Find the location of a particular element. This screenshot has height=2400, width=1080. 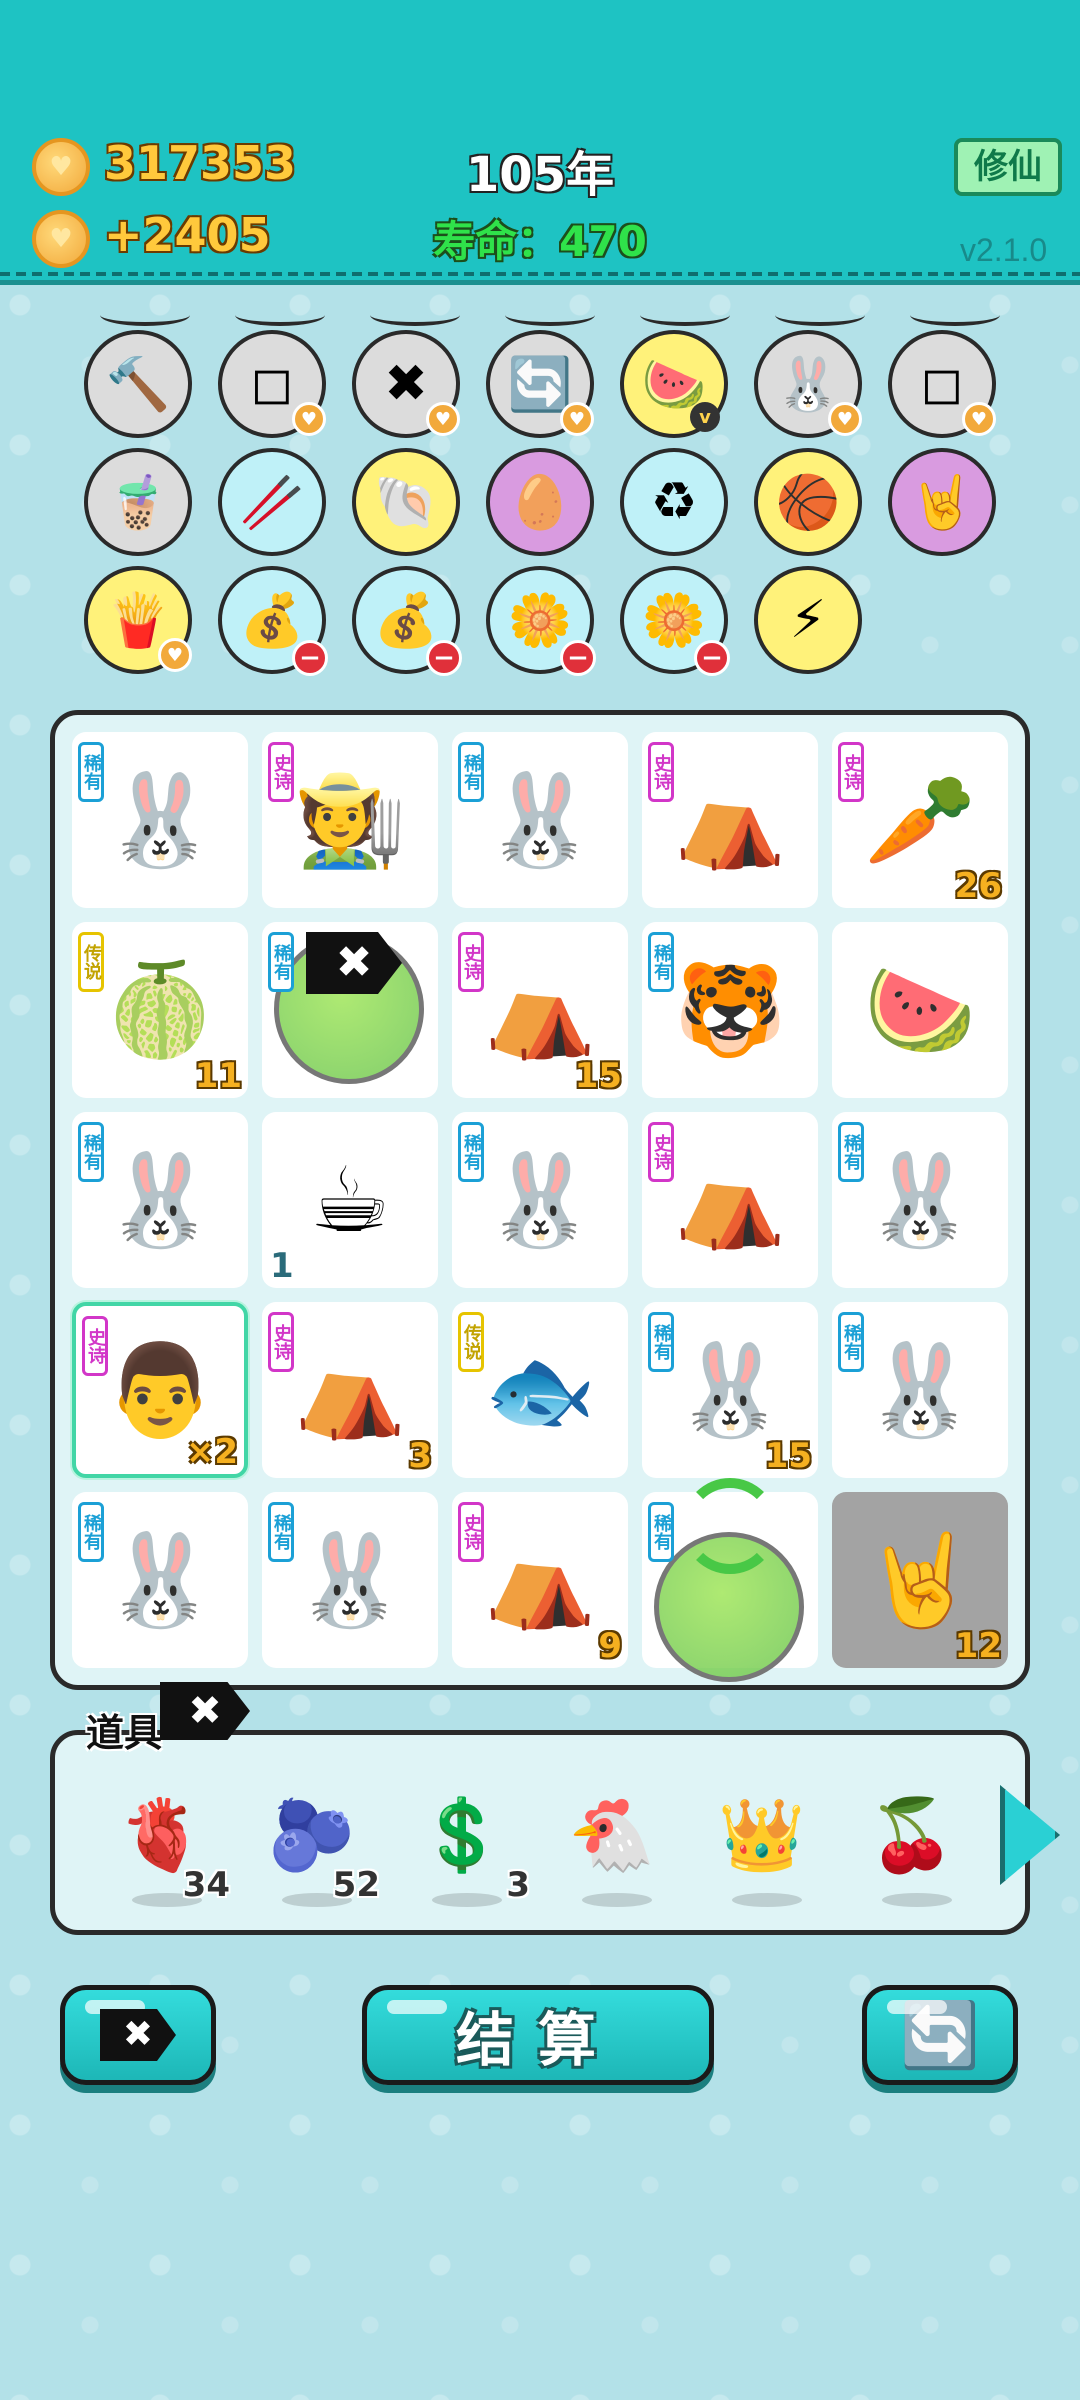

milk-tea-icon: 🧋 is located at coordinates (138, 502).